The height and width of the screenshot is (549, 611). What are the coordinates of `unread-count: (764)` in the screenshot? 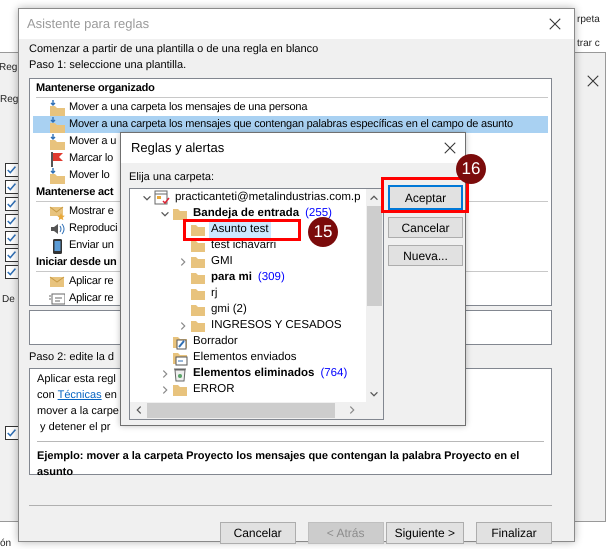 It's located at (334, 374).